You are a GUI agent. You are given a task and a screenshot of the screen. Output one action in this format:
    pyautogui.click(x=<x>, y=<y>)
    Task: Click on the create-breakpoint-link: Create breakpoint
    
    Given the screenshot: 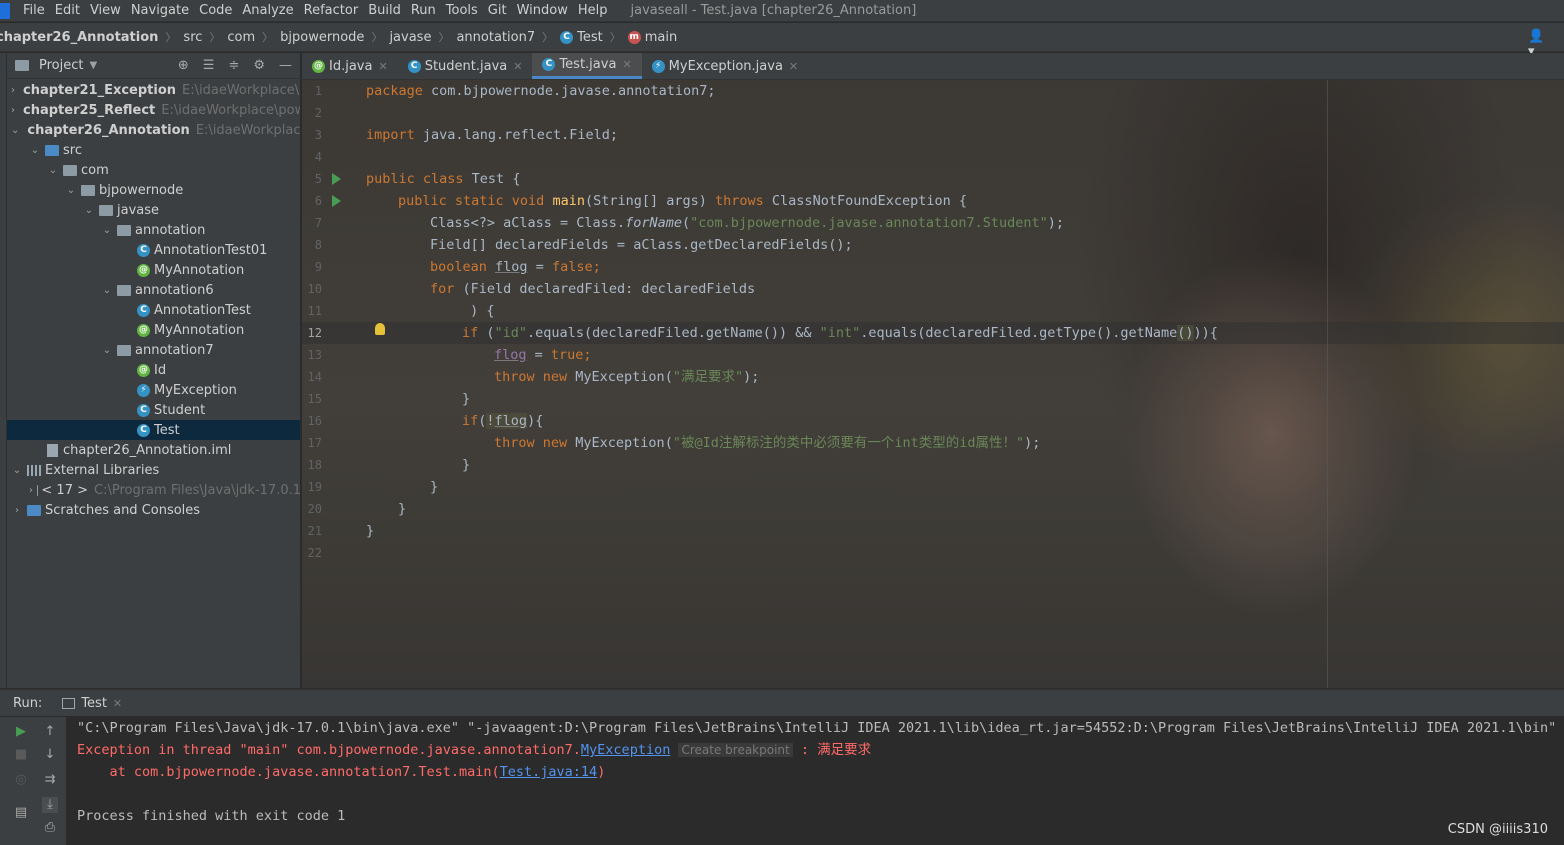 What is the action you would take?
    pyautogui.click(x=735, y=750)
    